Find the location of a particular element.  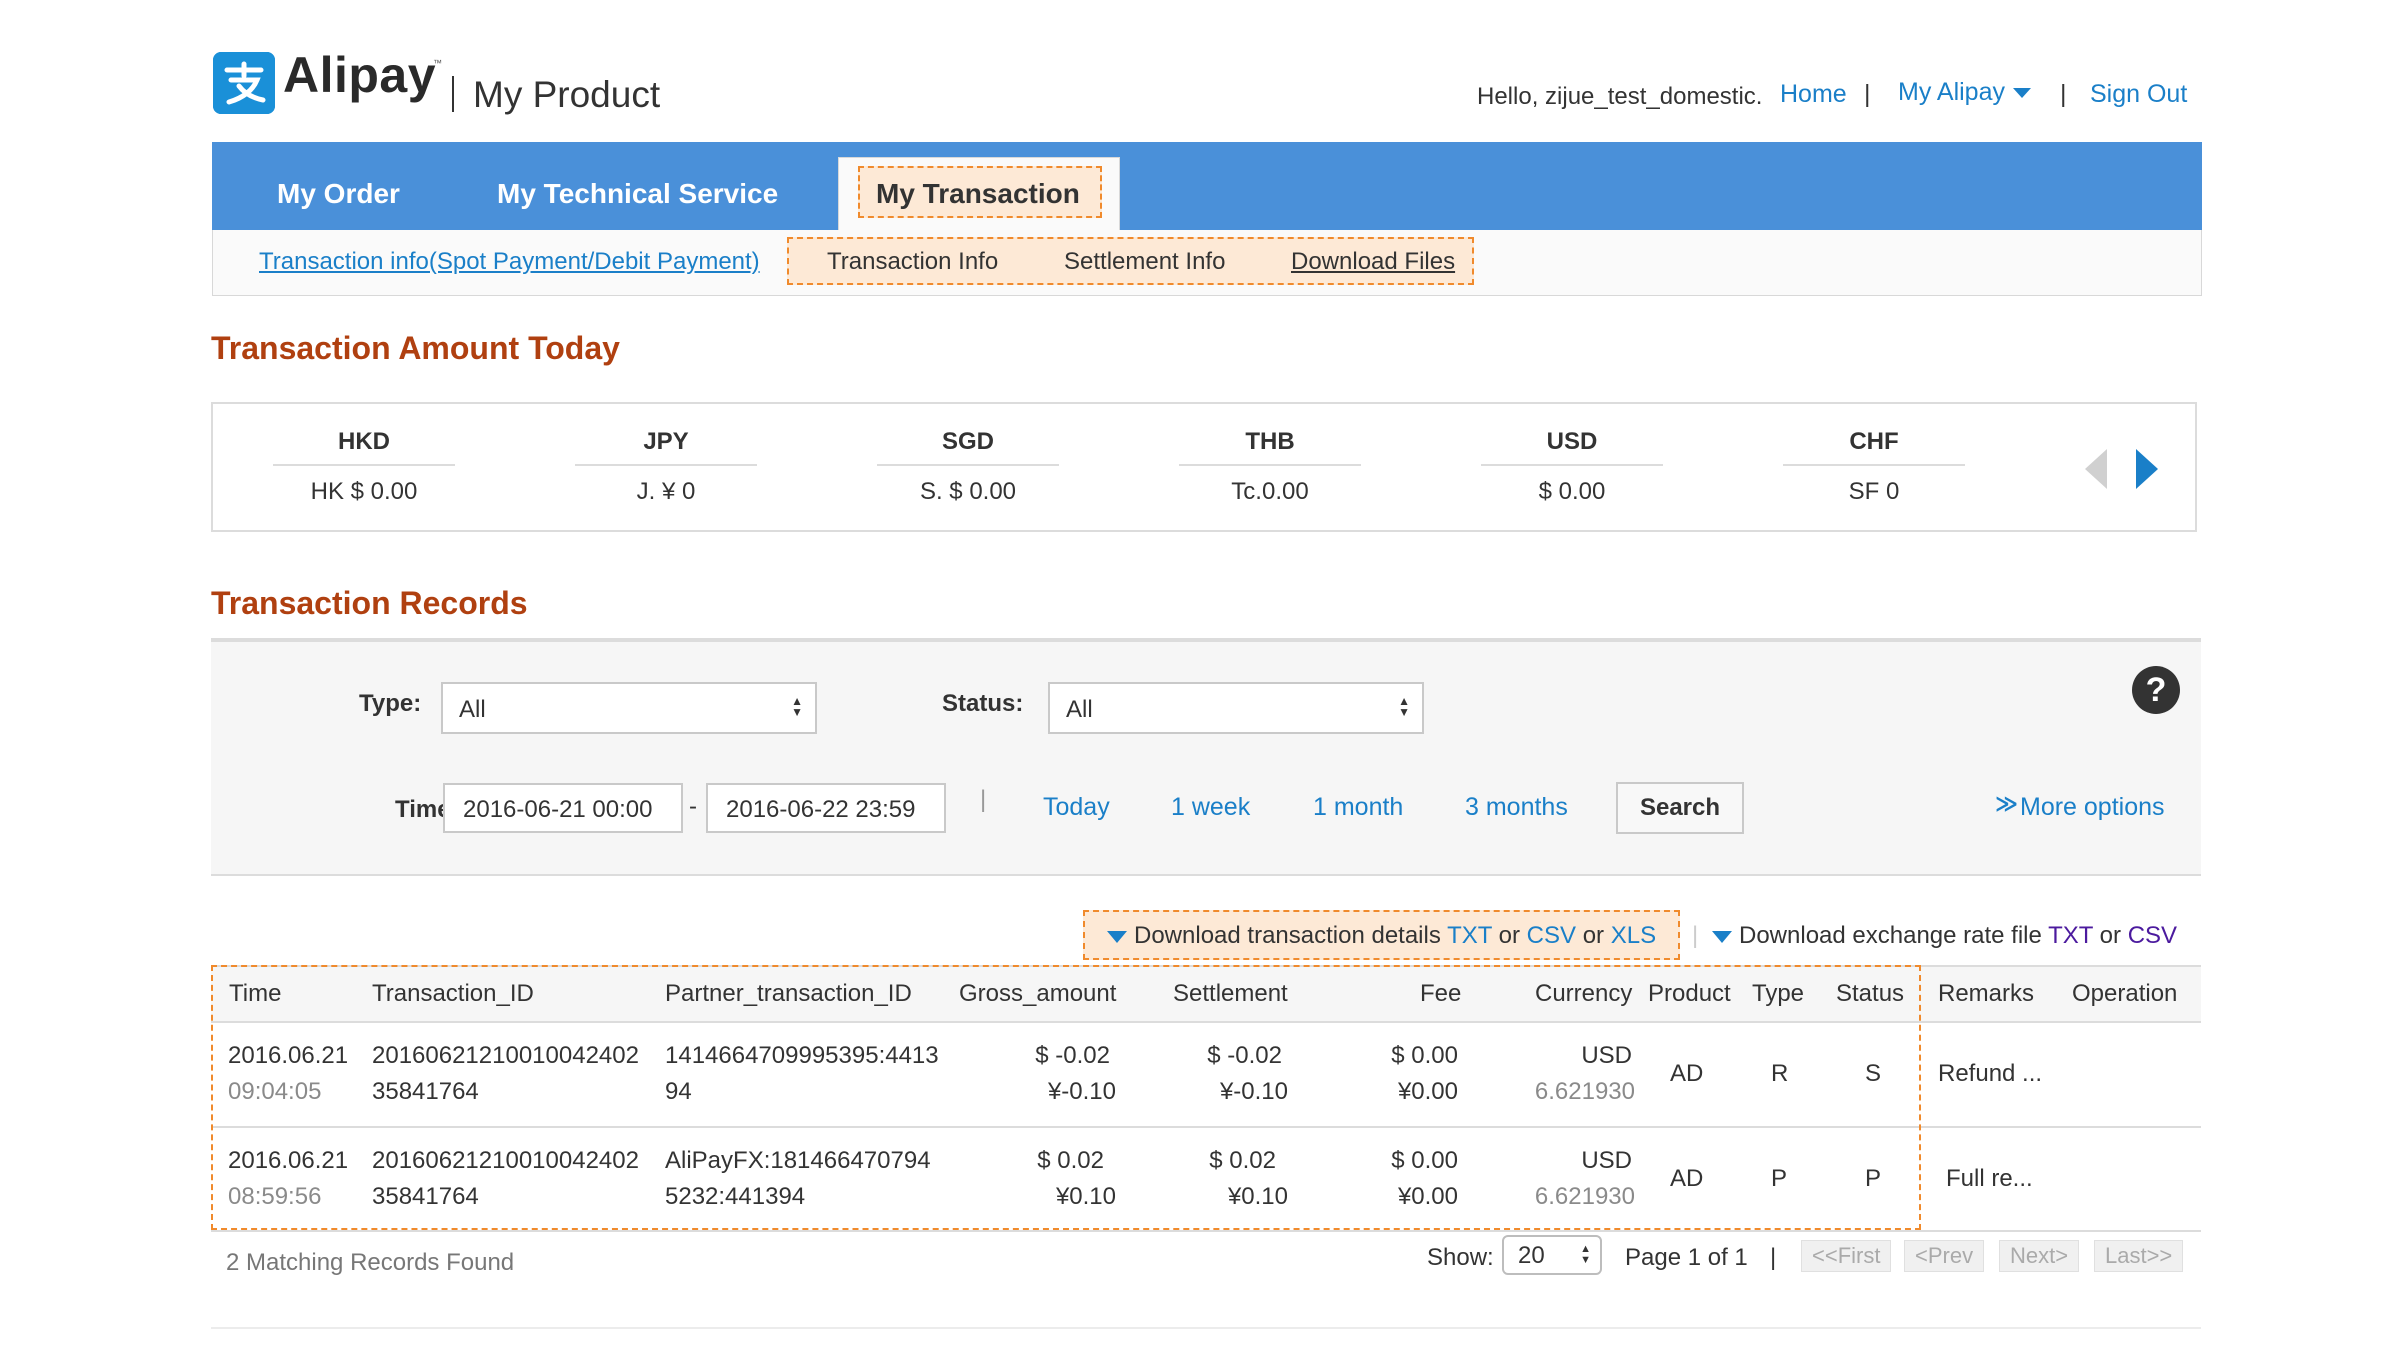

currency-amount: Tc.0.00 is located at coordinates (1270, 491).